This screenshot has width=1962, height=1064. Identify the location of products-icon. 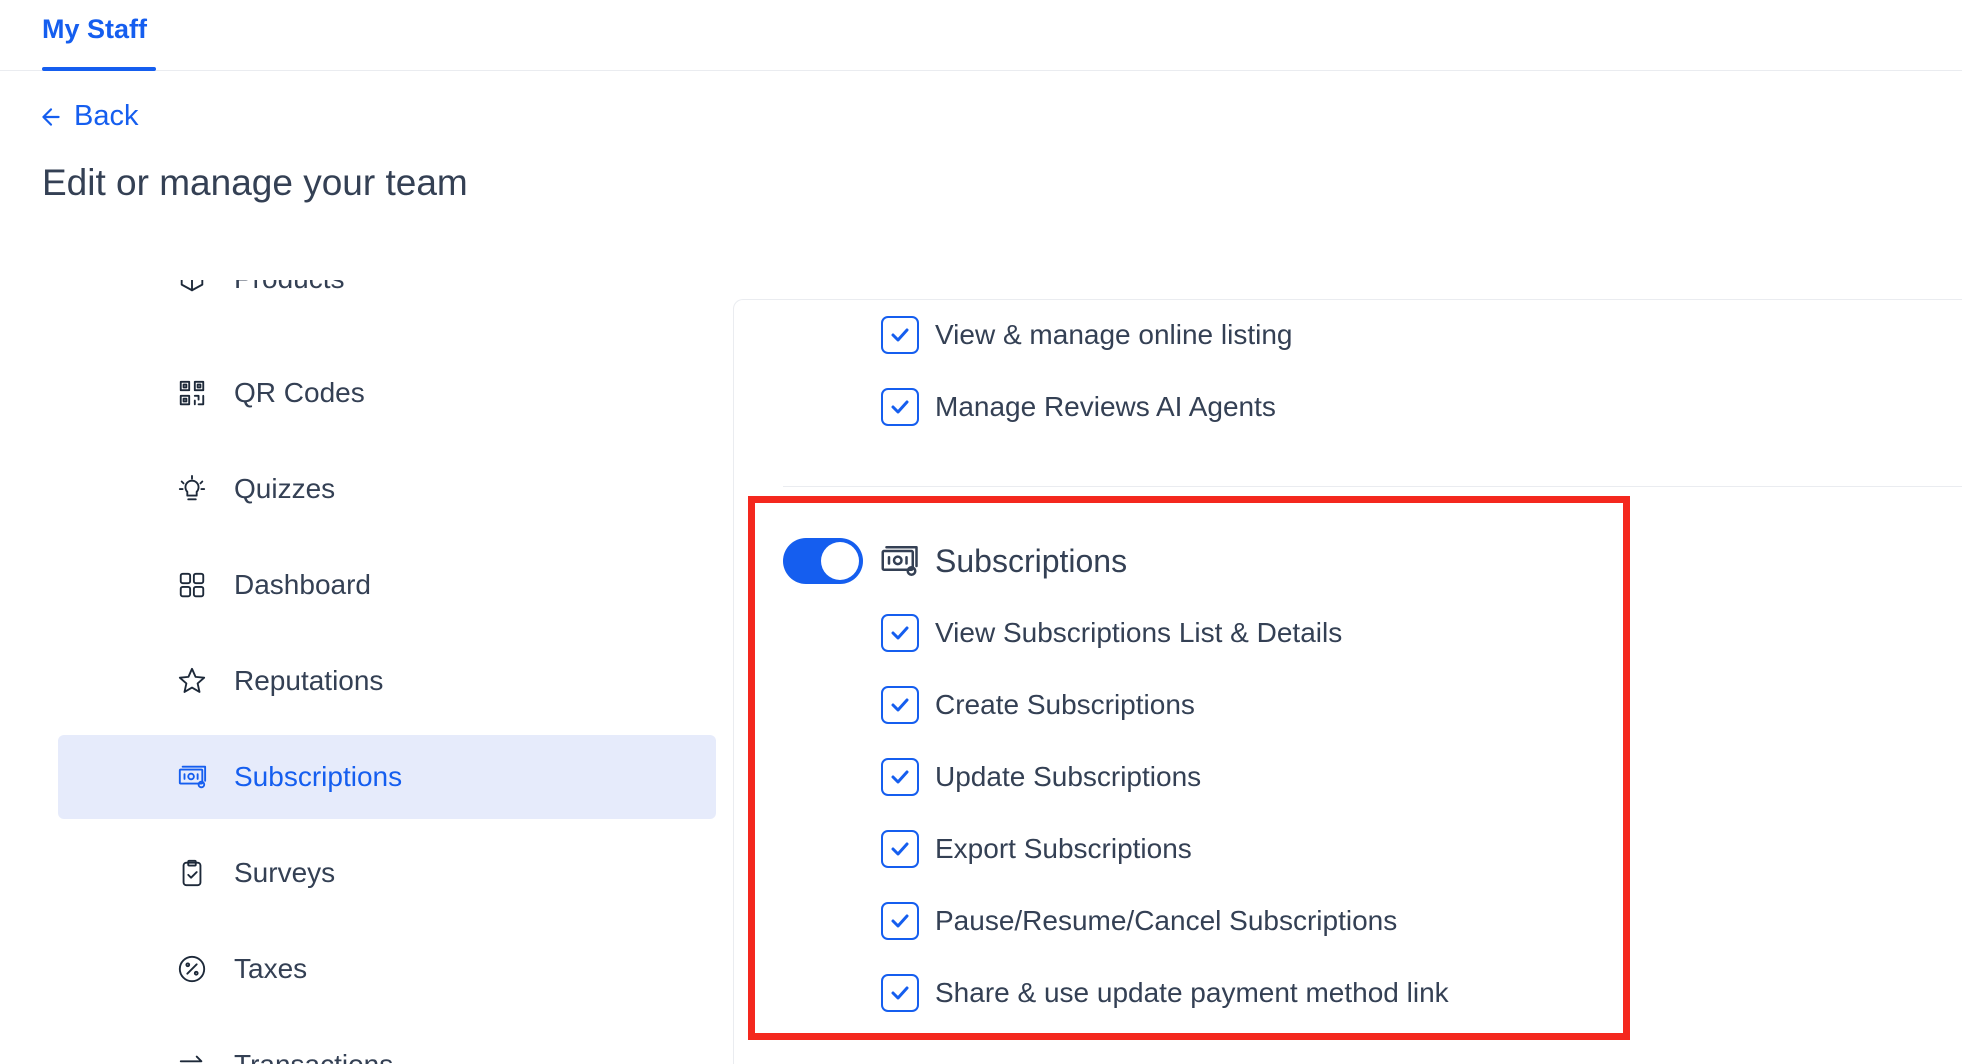
(192, 287).